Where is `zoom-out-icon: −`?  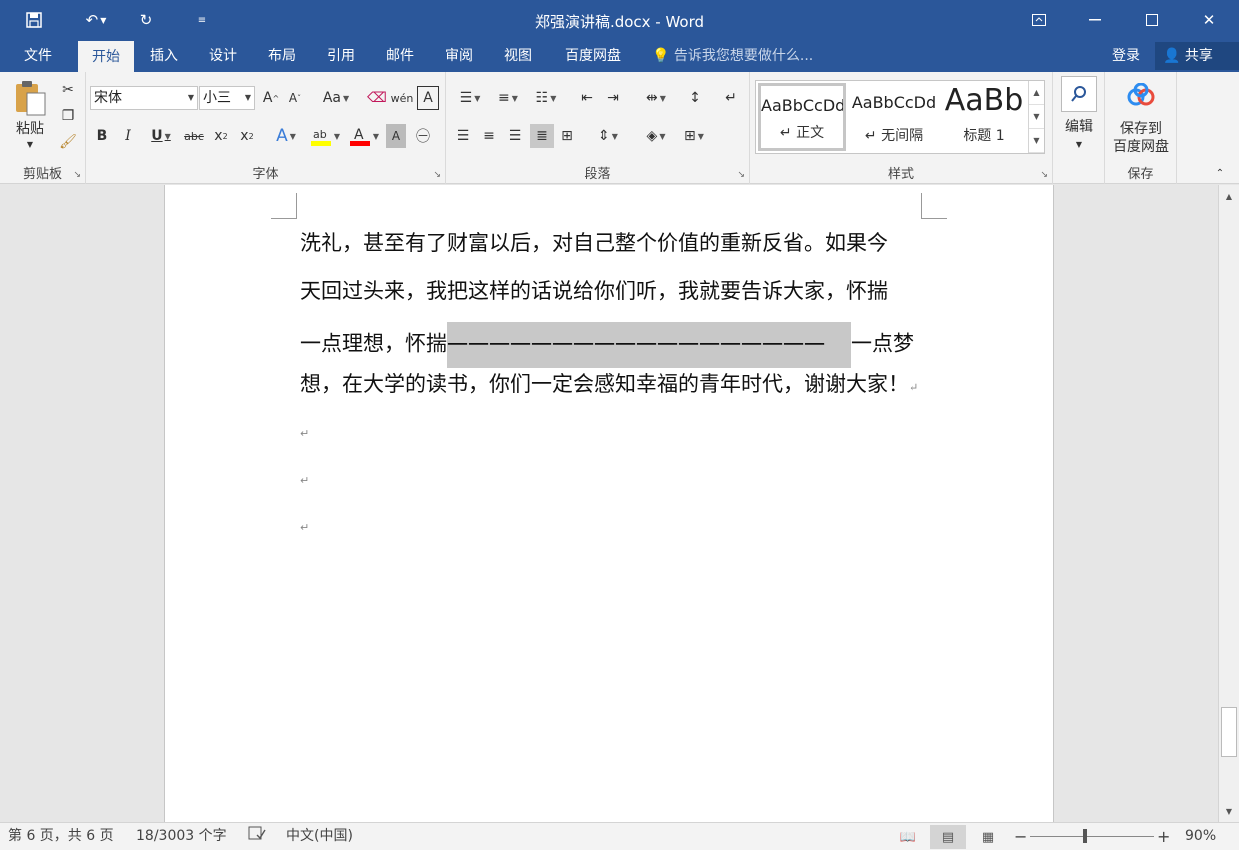
zoom-out-icon: − is located at coordinates (1020, 836).